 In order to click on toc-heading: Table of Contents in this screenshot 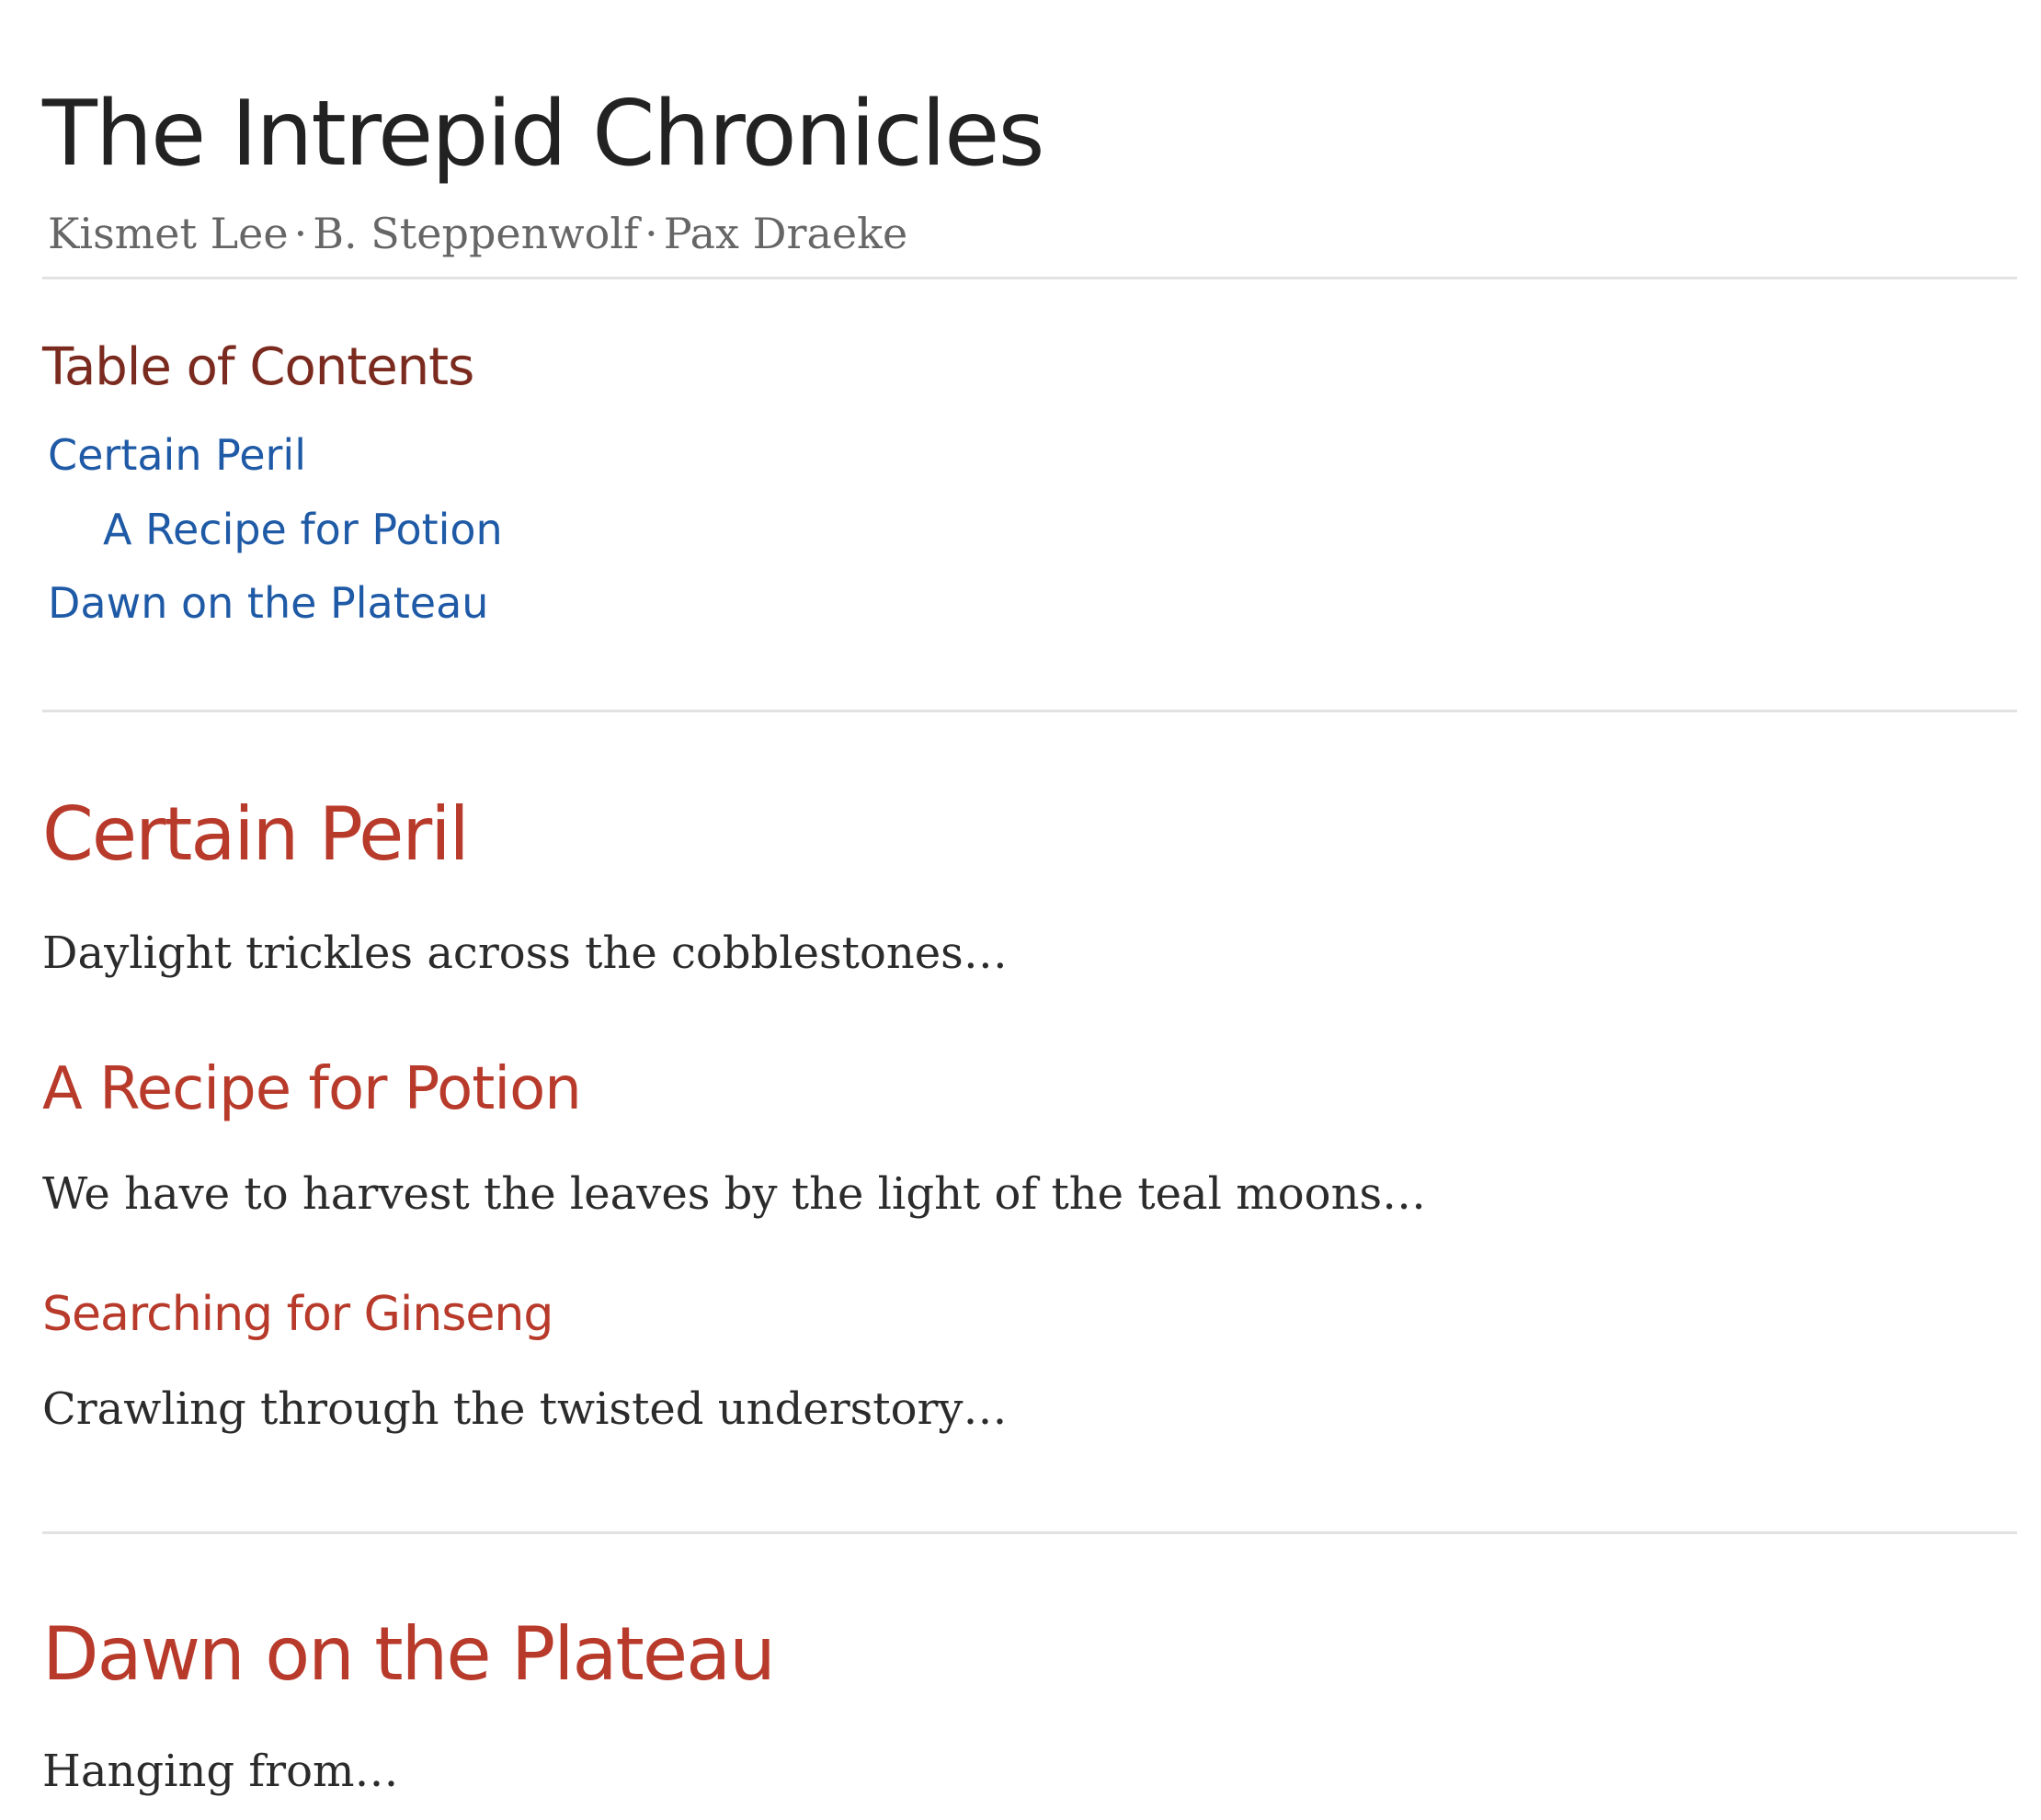, I will do `click(258, 367)`.